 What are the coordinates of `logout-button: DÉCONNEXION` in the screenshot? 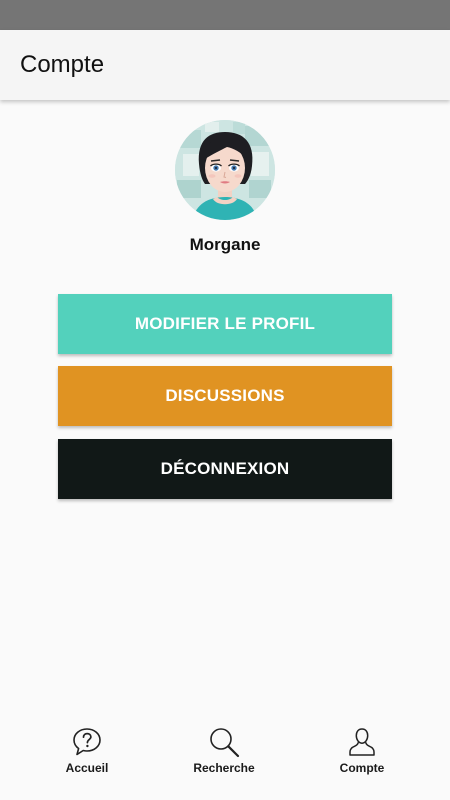 It's located at (225, 469).